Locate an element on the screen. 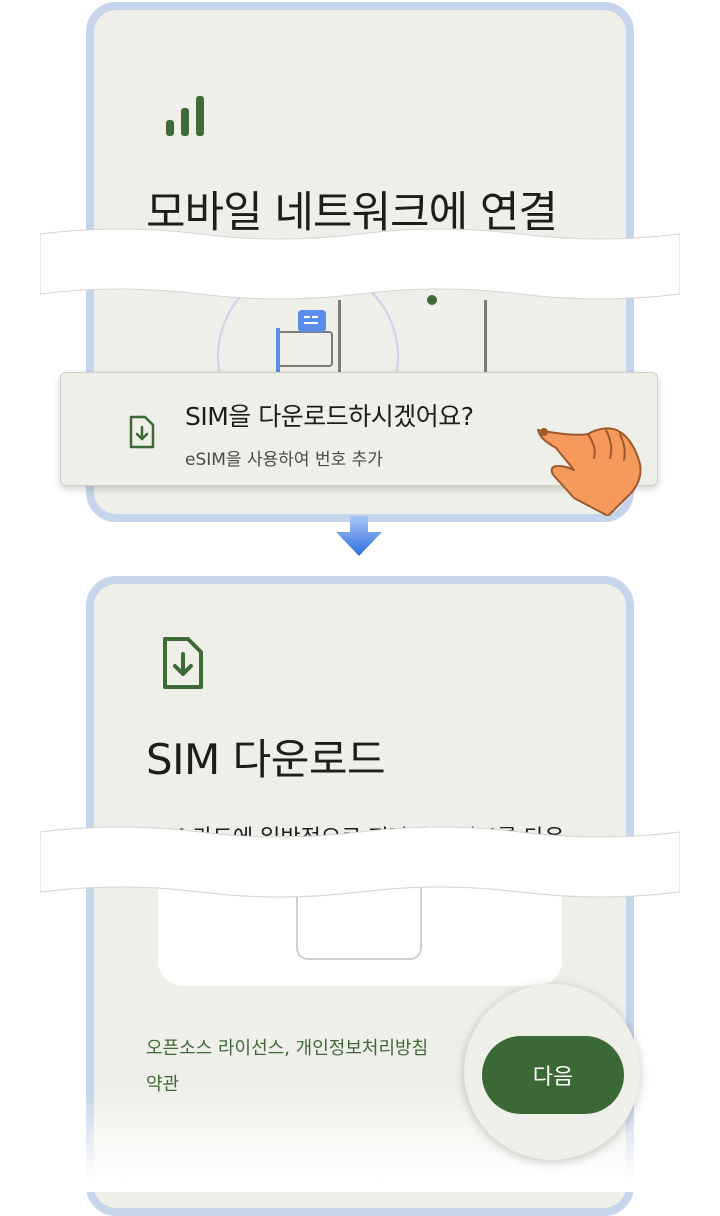 This screenshot has height=1216, width=720. arrow-down-icon is located at coordinates (359, 536).